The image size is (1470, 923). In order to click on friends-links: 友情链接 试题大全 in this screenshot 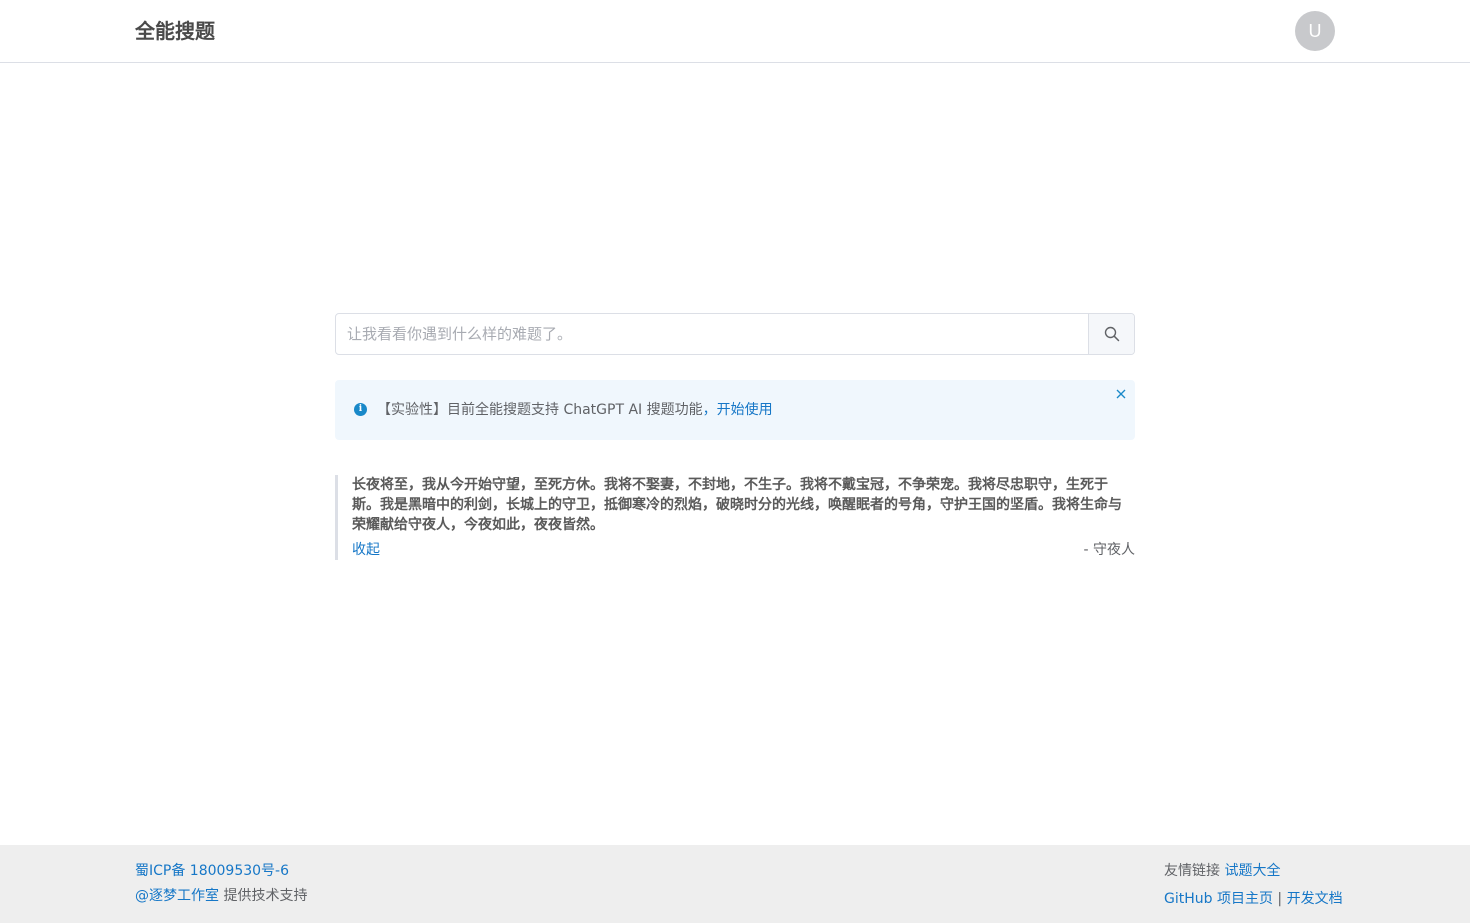, I will do `click(1222, 871)`.